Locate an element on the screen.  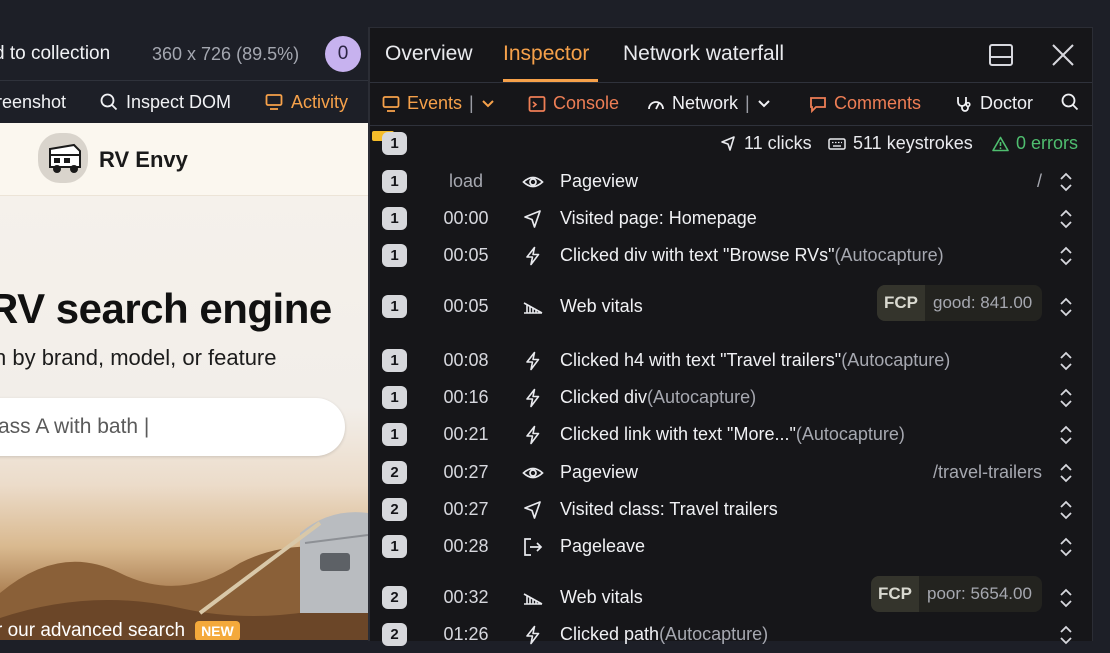
filter-events: Events | is located at coordinates (438, 103).